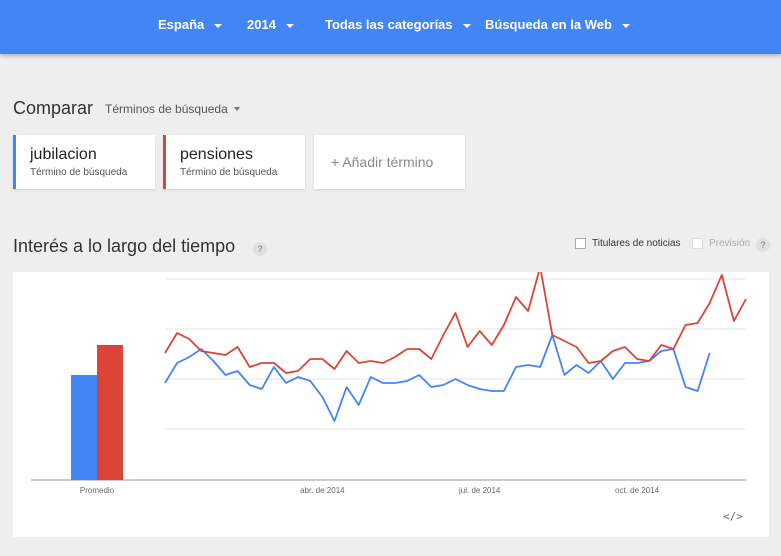  I want to click on country-filter: España, so click(190, 24).